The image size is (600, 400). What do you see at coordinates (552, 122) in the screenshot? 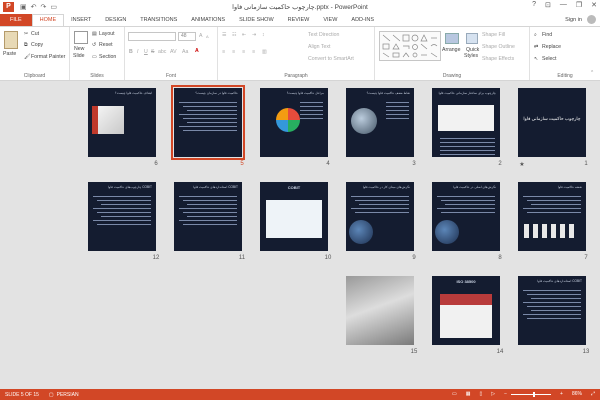
I see `slide-thumbnail-1: چارچوب حاکمیت سازمانی فاوا` at bounding box center [552, 122].